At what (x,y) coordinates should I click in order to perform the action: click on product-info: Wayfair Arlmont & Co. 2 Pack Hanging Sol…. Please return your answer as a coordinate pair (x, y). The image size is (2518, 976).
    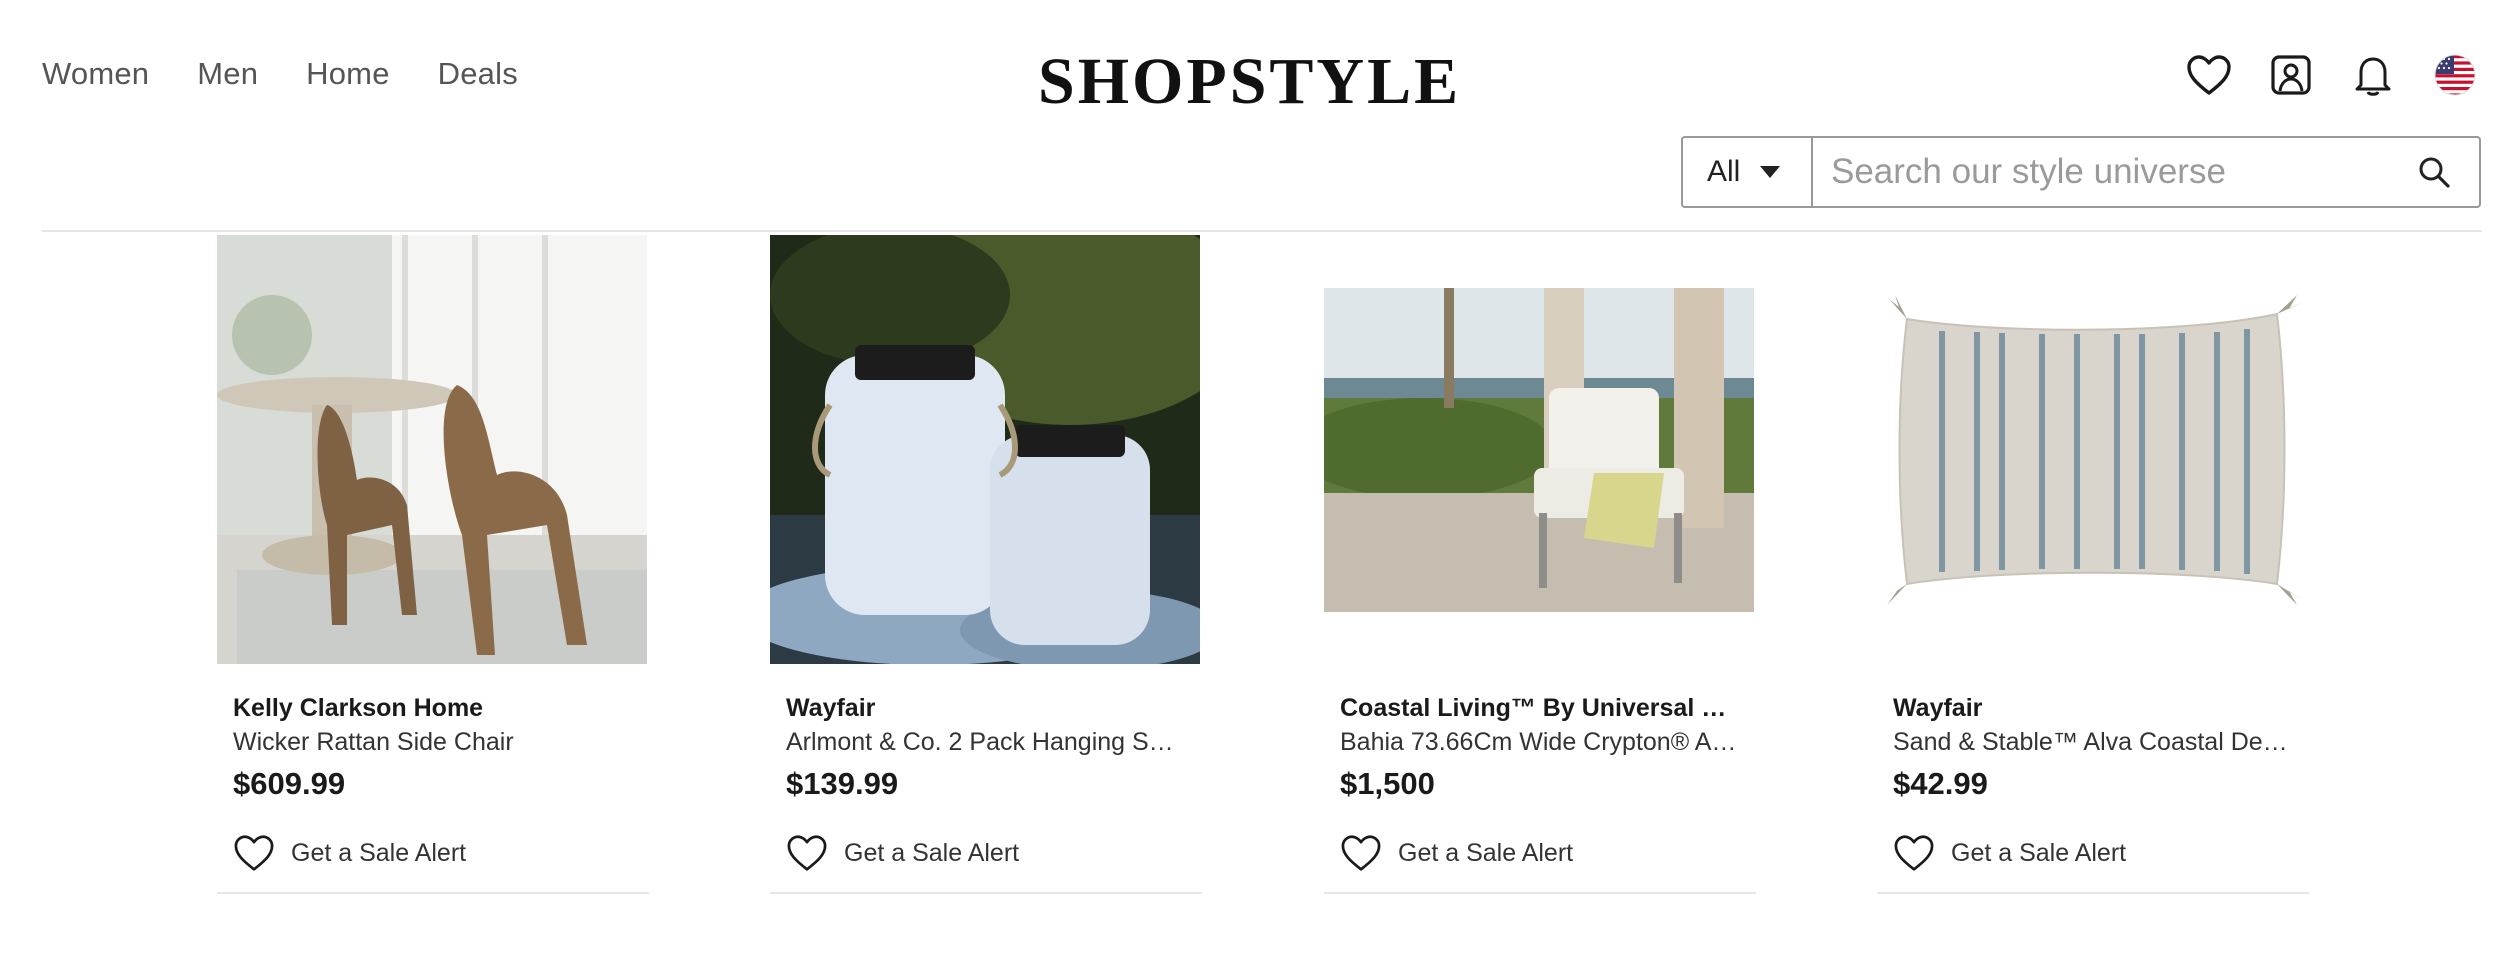
    Looking at the image, I should click on (986, 748).